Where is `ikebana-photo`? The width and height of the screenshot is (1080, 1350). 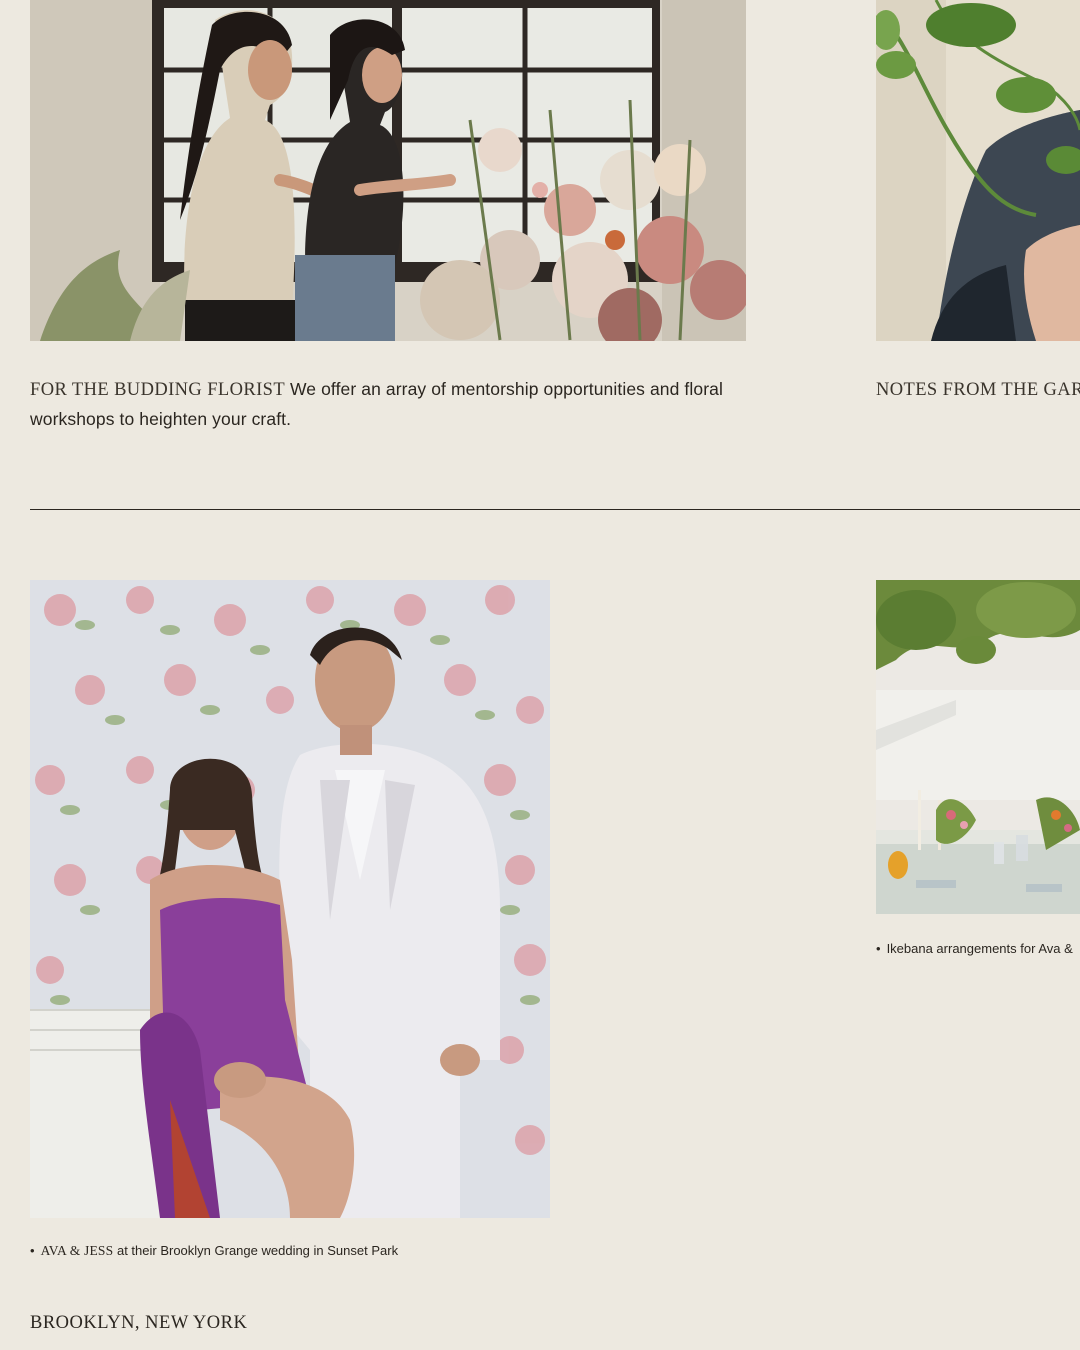 ikebana-photo is located at coordinates (978, 747).